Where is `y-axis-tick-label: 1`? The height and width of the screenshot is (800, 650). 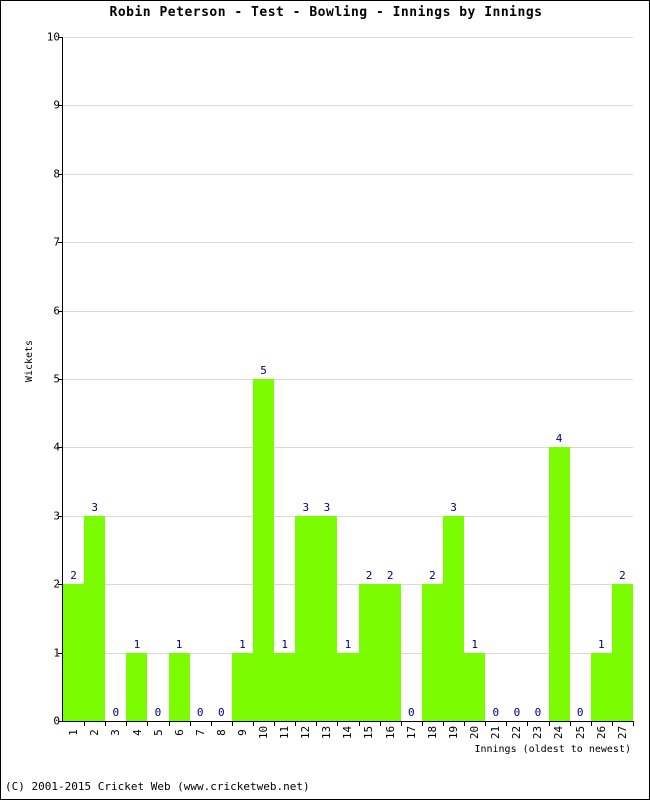 y-axis-tick-label: 1 is located at coordinates (56, 653).